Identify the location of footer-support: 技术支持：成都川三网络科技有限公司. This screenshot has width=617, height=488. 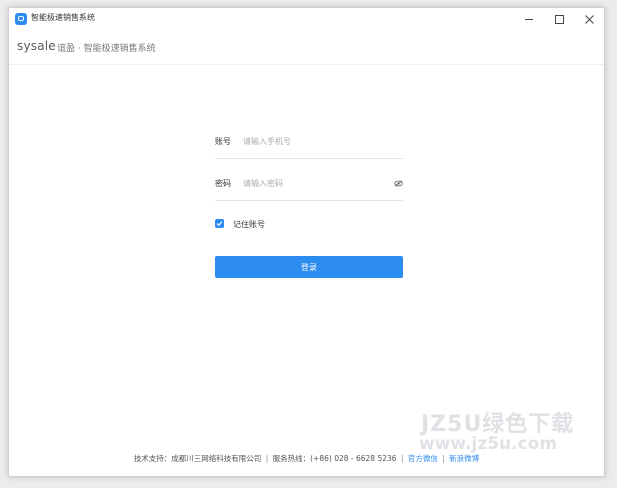
(197, 458).